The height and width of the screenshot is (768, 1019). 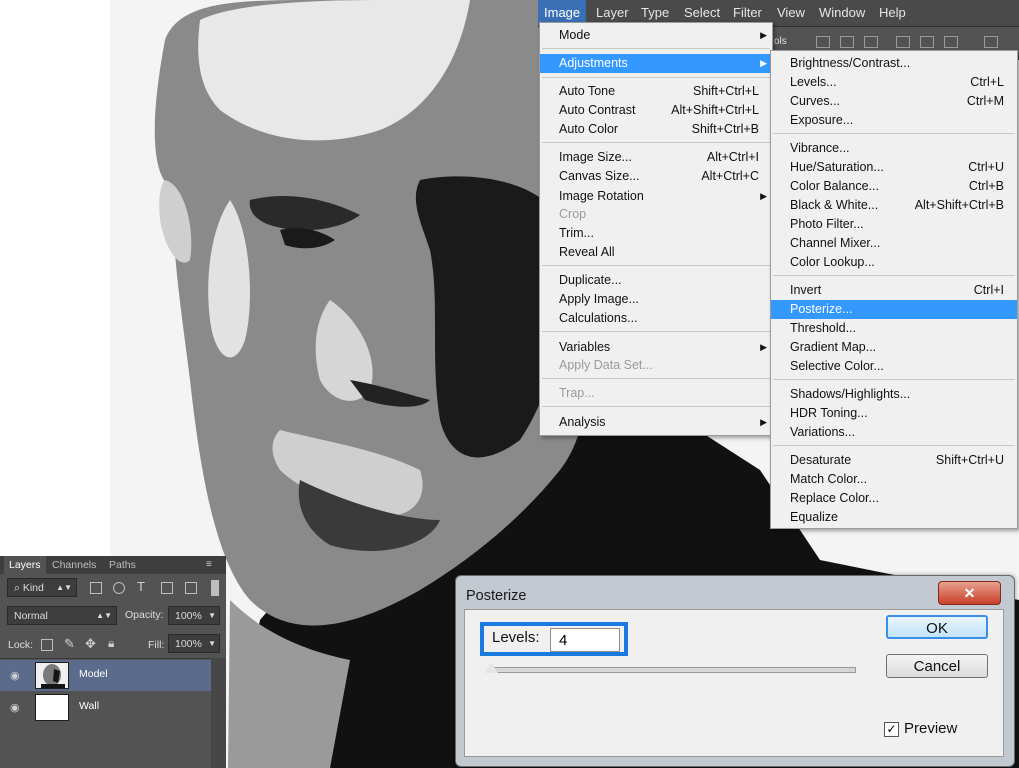 I want to click on layers-scrollbar, so click(x=218, y=713).